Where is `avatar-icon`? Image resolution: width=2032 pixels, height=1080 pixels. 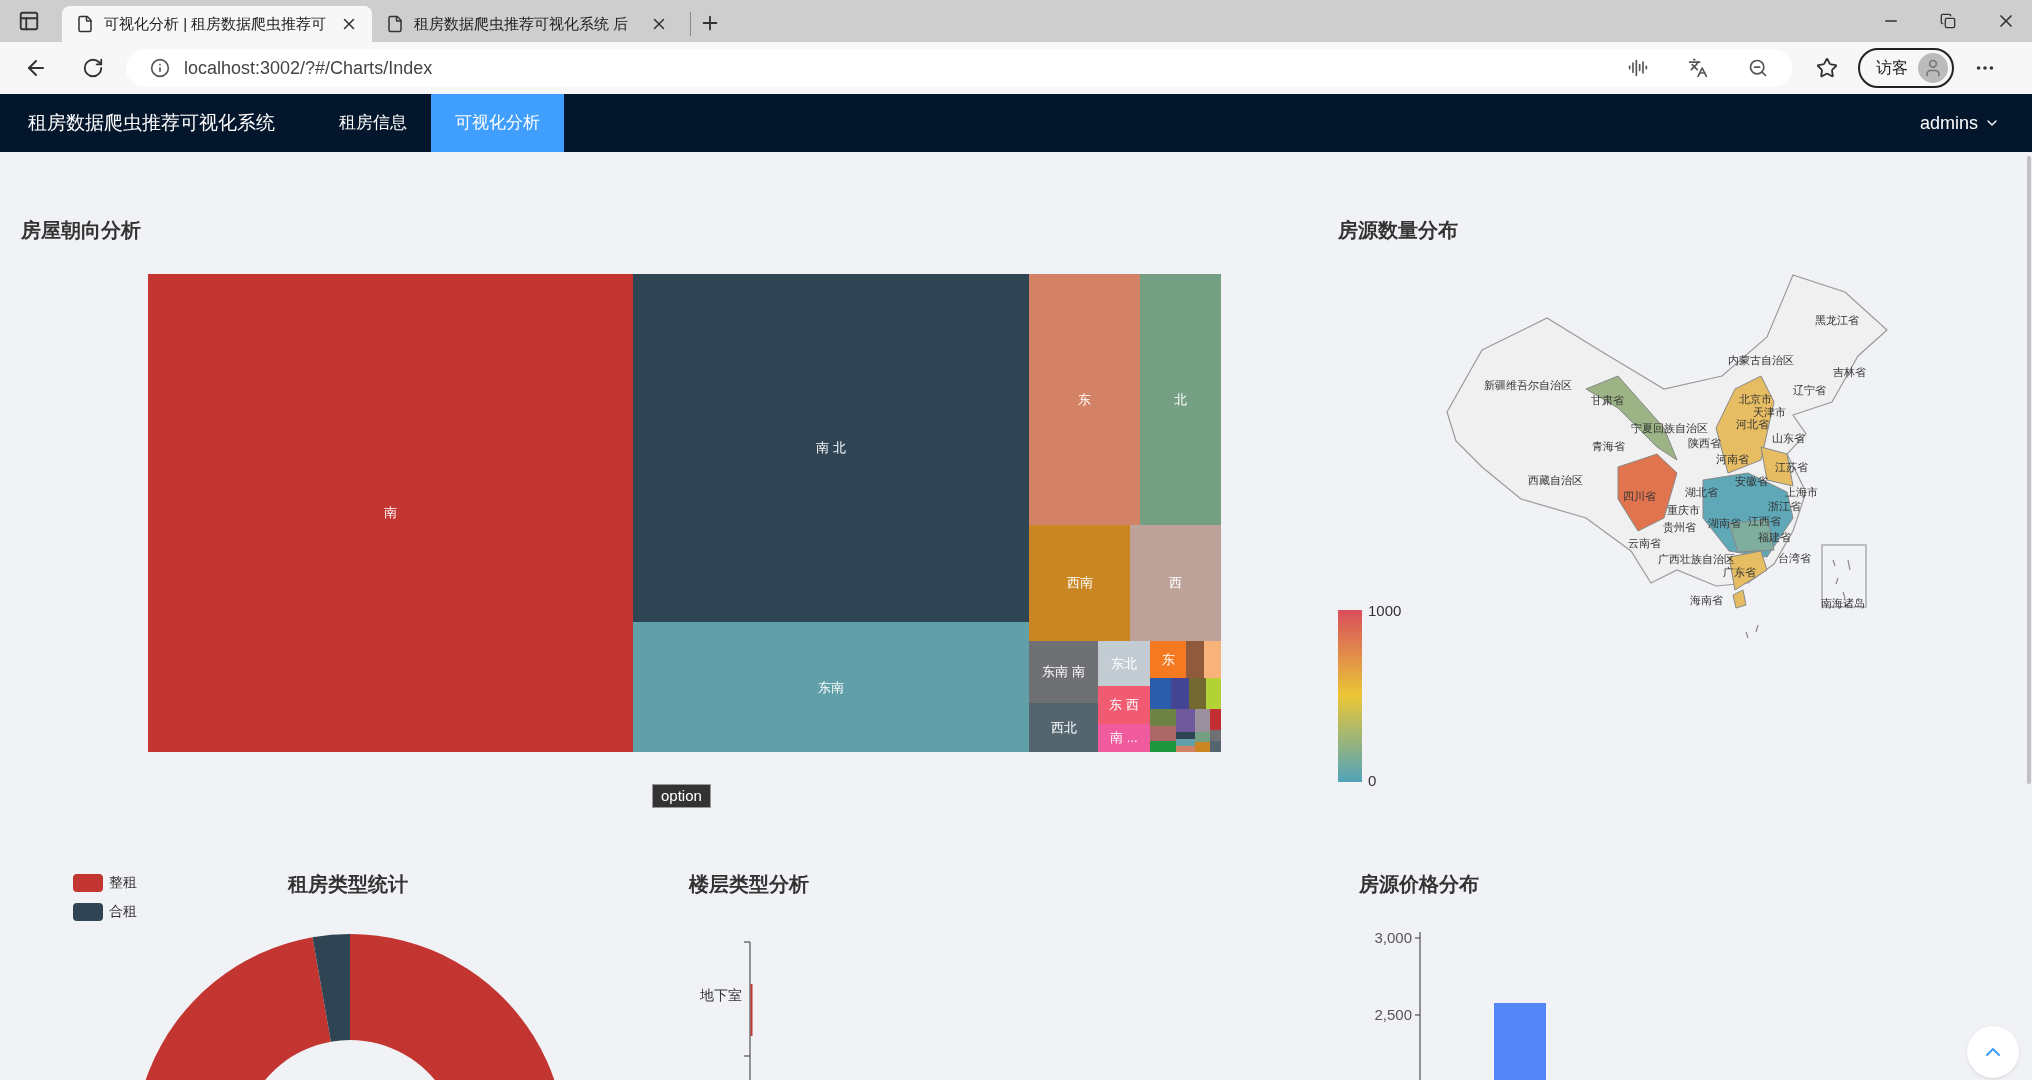
avatar-icon is located at coordinates (1933, 68).